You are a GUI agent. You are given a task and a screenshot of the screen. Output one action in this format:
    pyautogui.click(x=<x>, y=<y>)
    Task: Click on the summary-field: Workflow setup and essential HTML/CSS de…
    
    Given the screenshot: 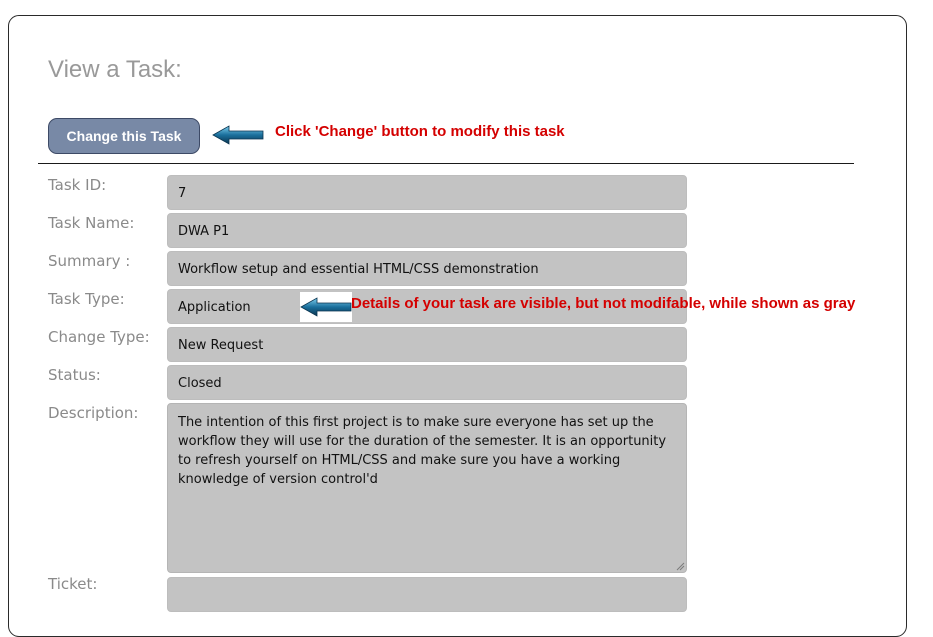 What is the action you would take?
    pyautogui.click(x=427, y=268)
    